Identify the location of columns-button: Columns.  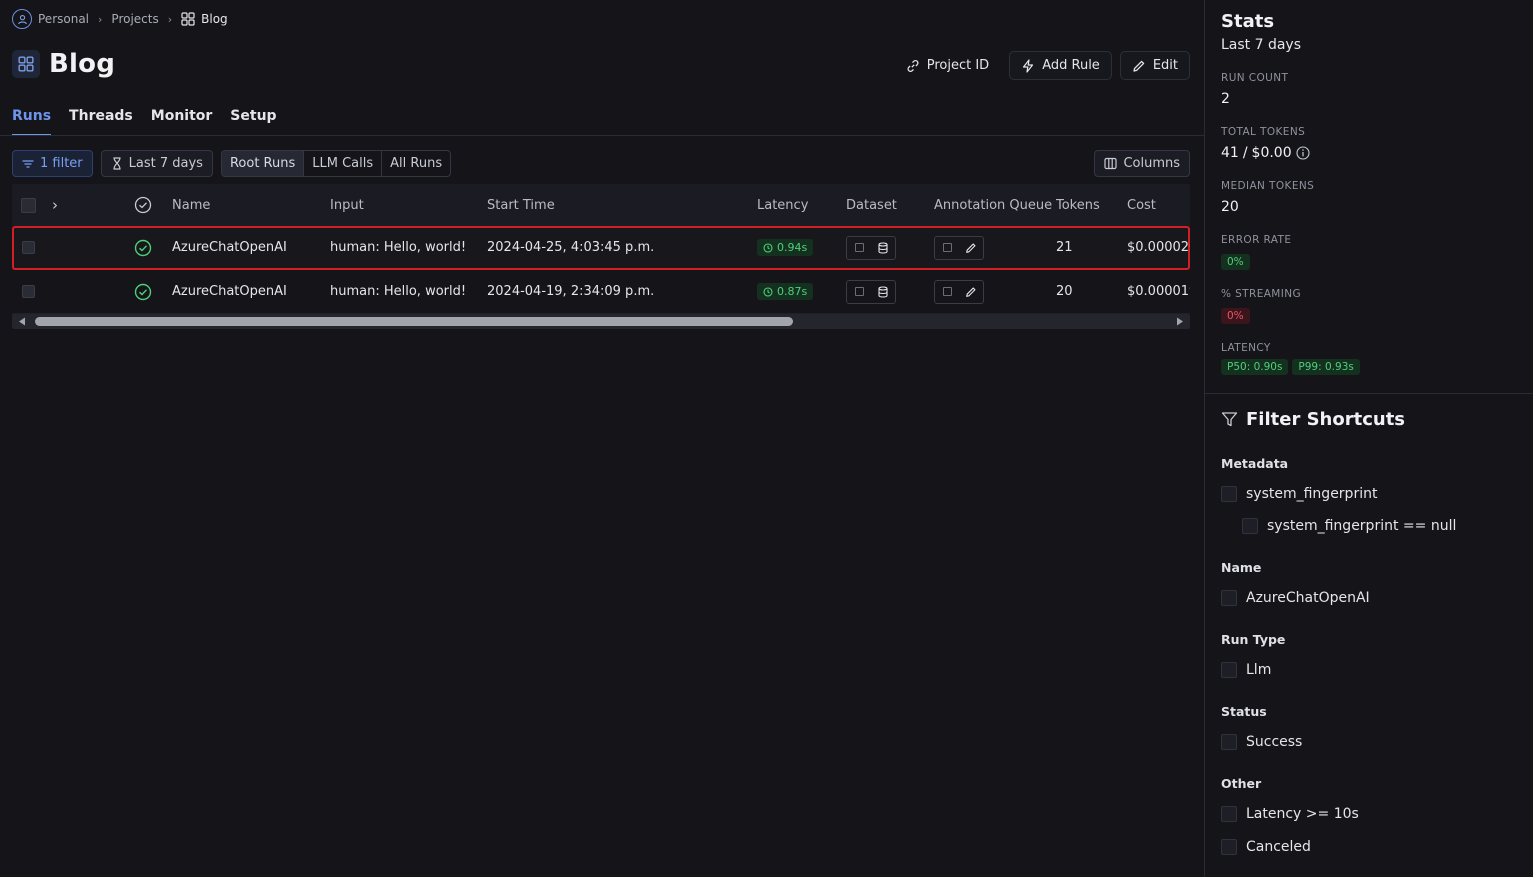
(1142, 163).